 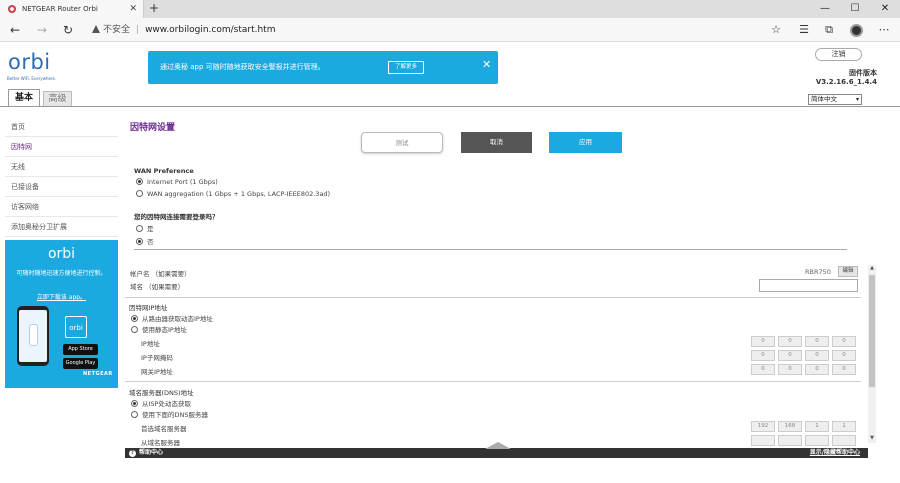 I want to click on gateway-octet-4: 0, so click(x=844, y=369).